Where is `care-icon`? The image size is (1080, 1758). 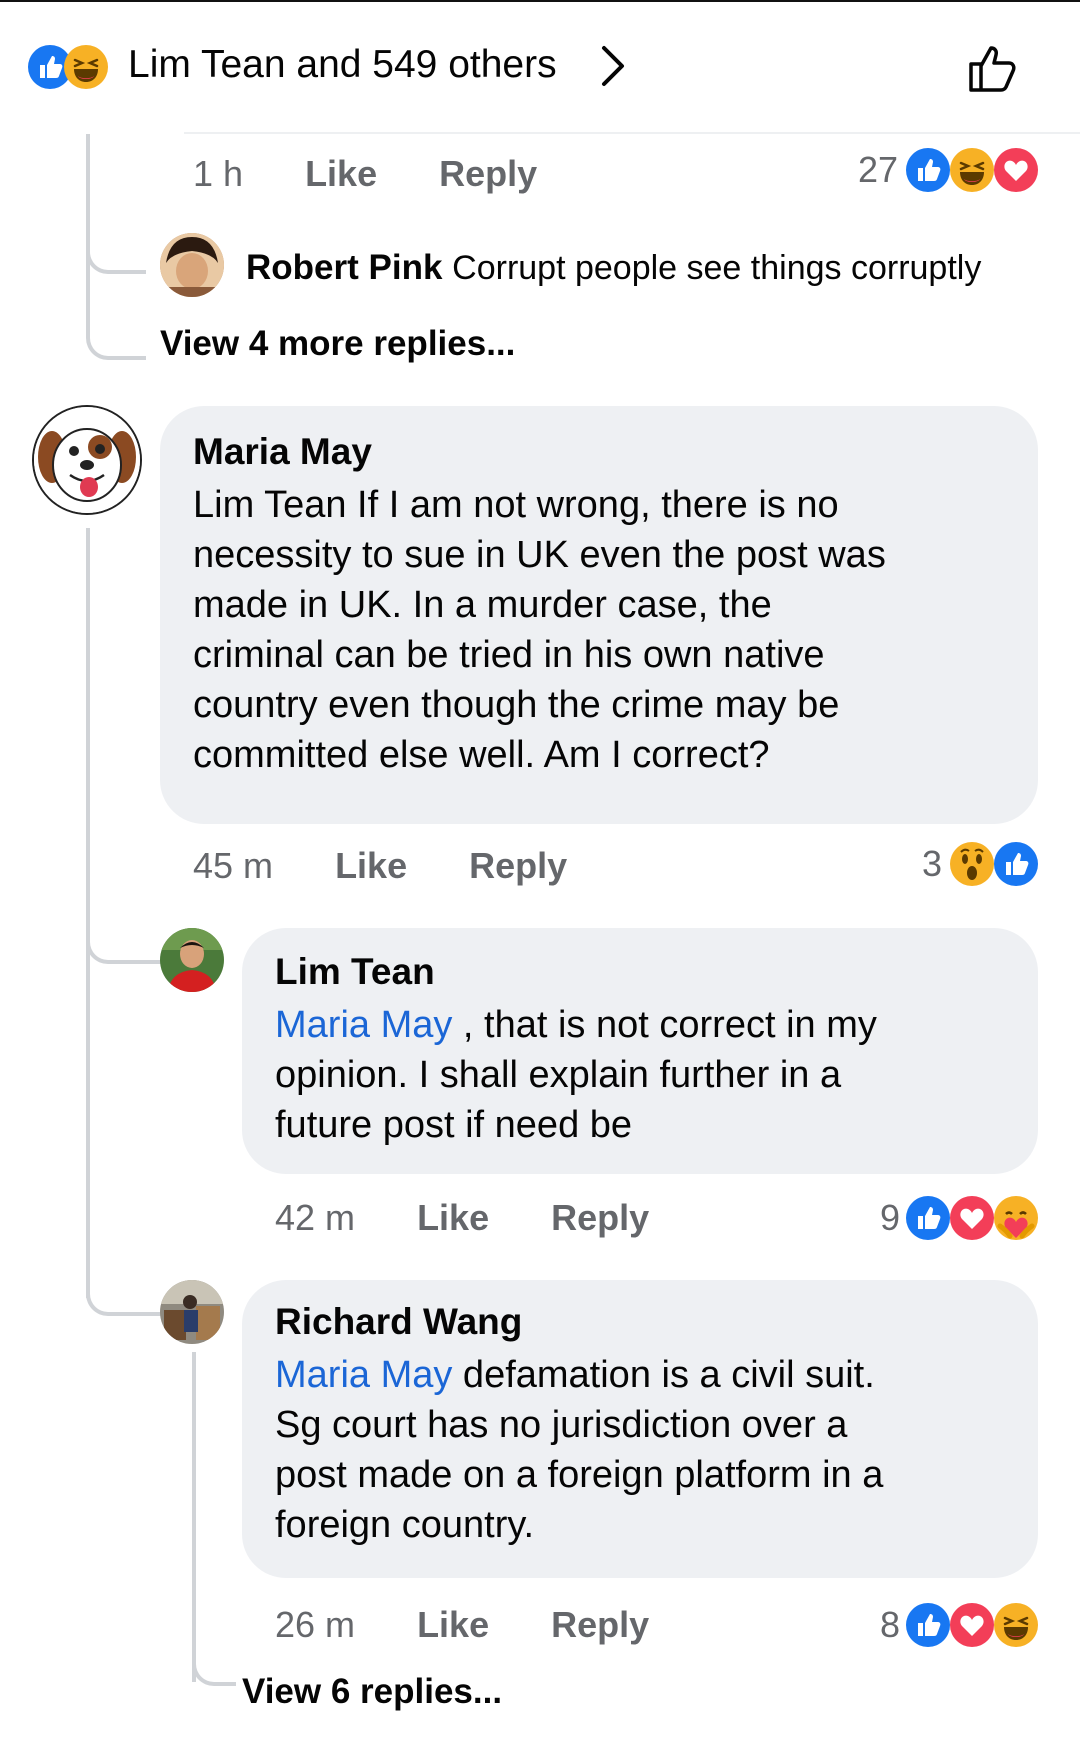 care-icon is located at coordinates (1016, 1218).